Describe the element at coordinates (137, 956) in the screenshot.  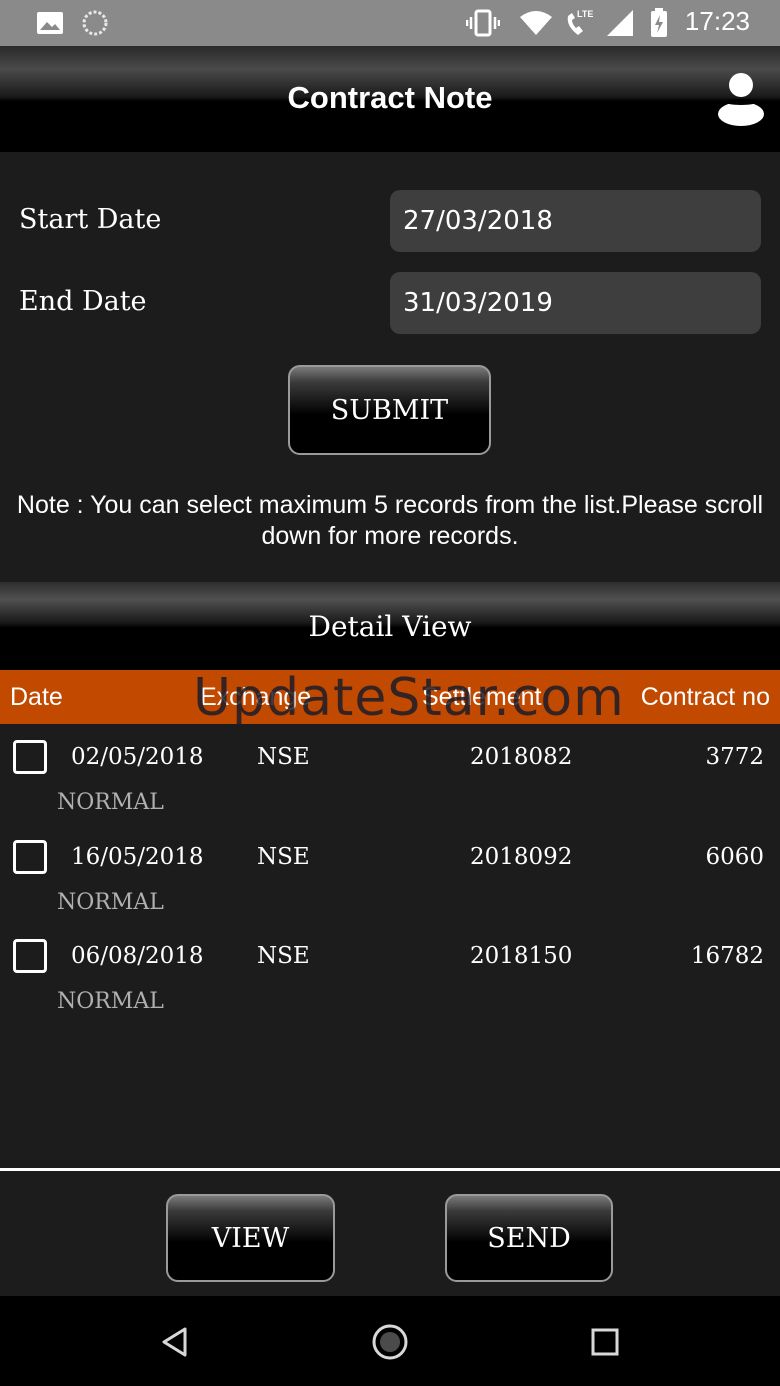
I see `row-date: 06/08/2018` at that location.